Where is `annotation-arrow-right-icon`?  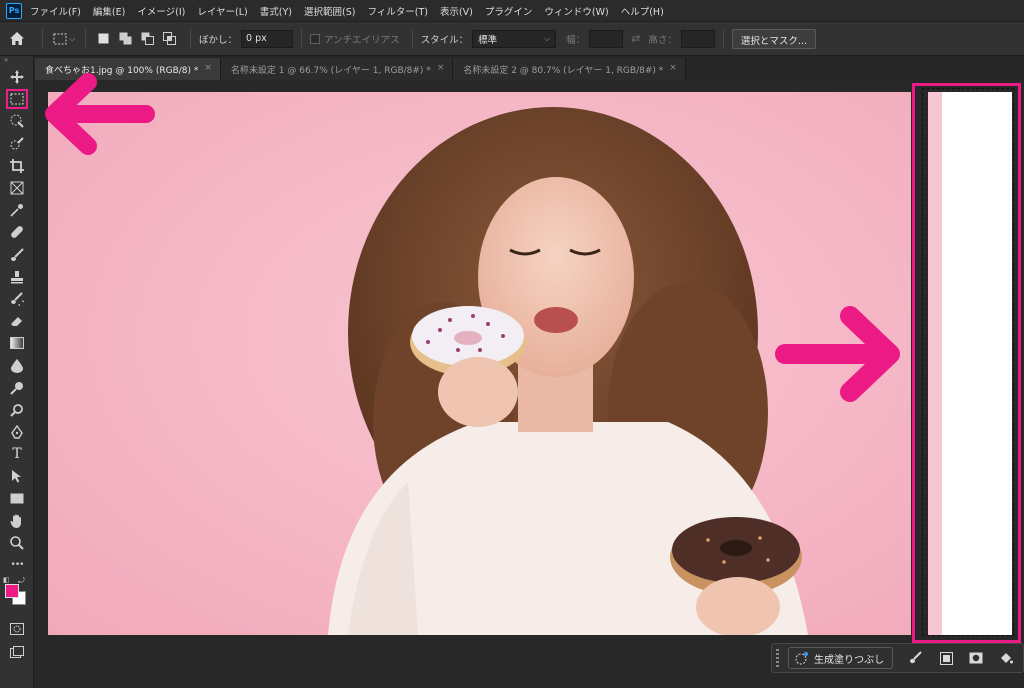
annotation-arrow-right-icon is located at coordinates (837, 354).